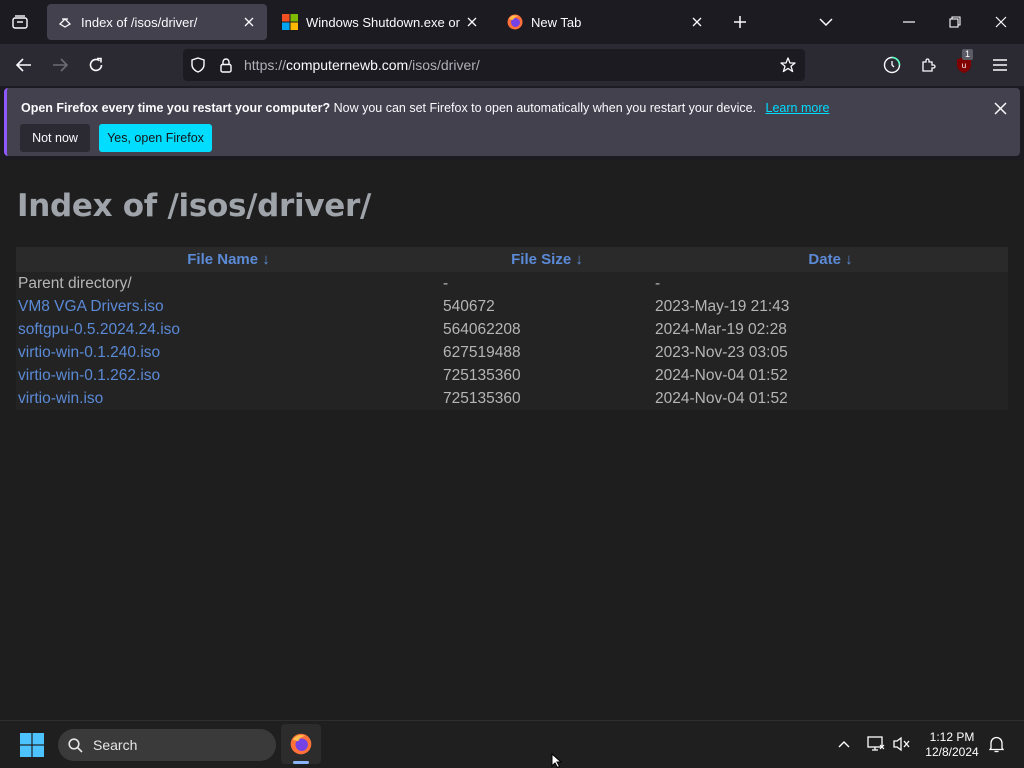 This screenshot has width=1024, height=768. Describe the element at coordinates (89, 375) in the screenshot. I see `file-link: virtio-win-0.1.262.iso` at that location.